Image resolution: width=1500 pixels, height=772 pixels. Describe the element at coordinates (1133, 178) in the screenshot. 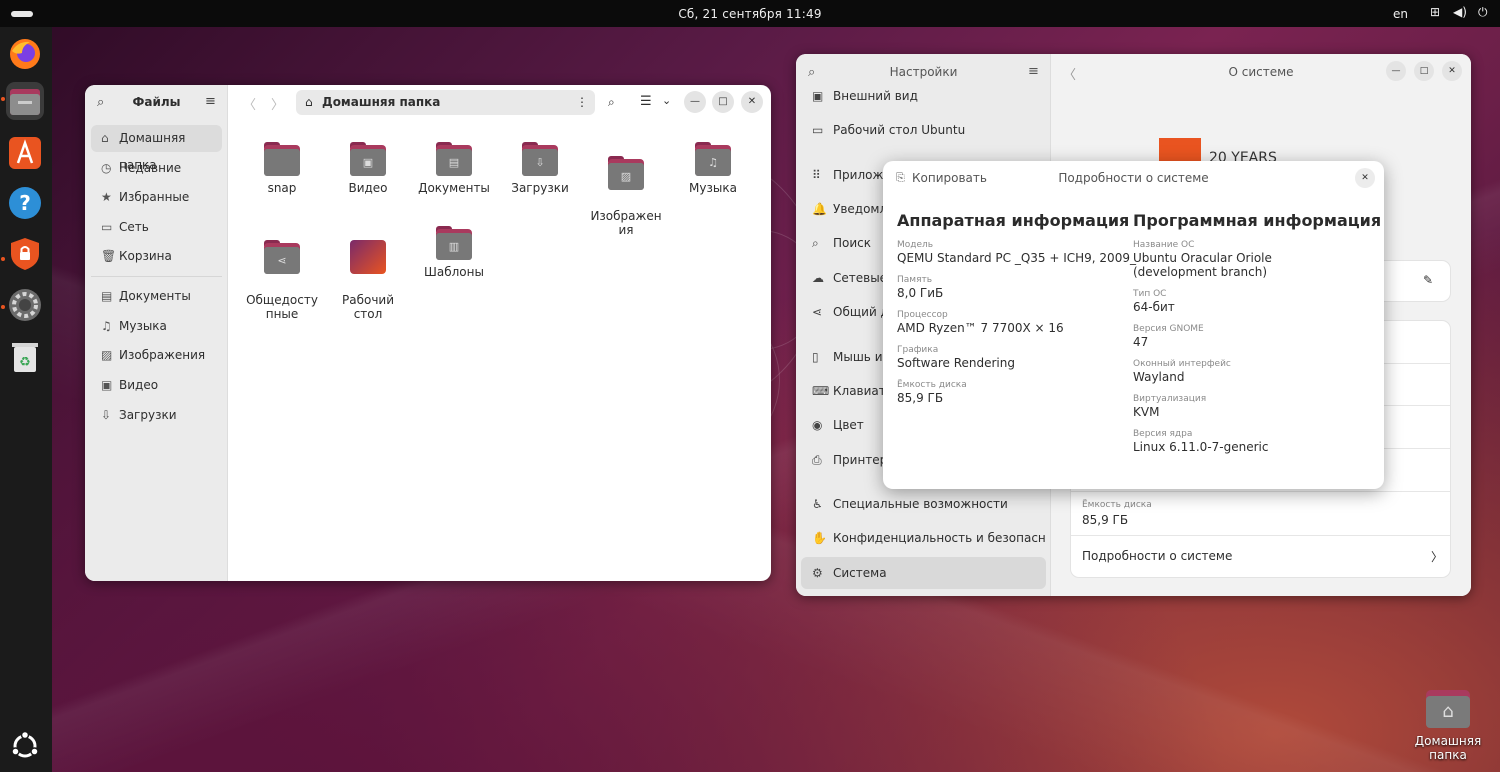

I see `dialog-title: Подробности о системе` at that location.